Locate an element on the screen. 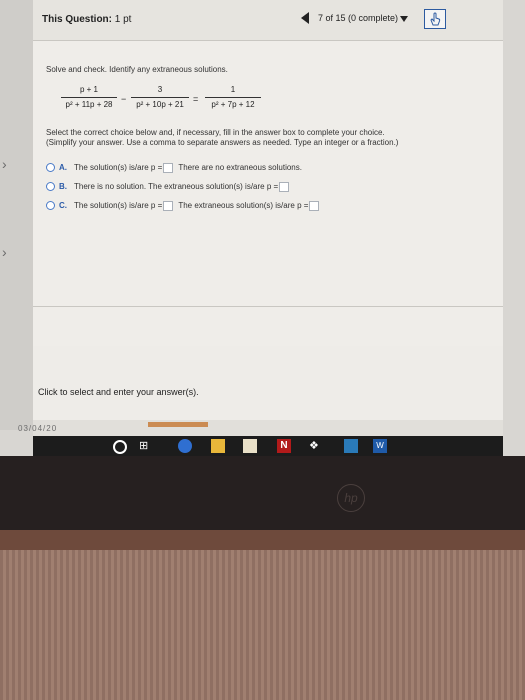  radio-a is located at coordinates (50, 167).